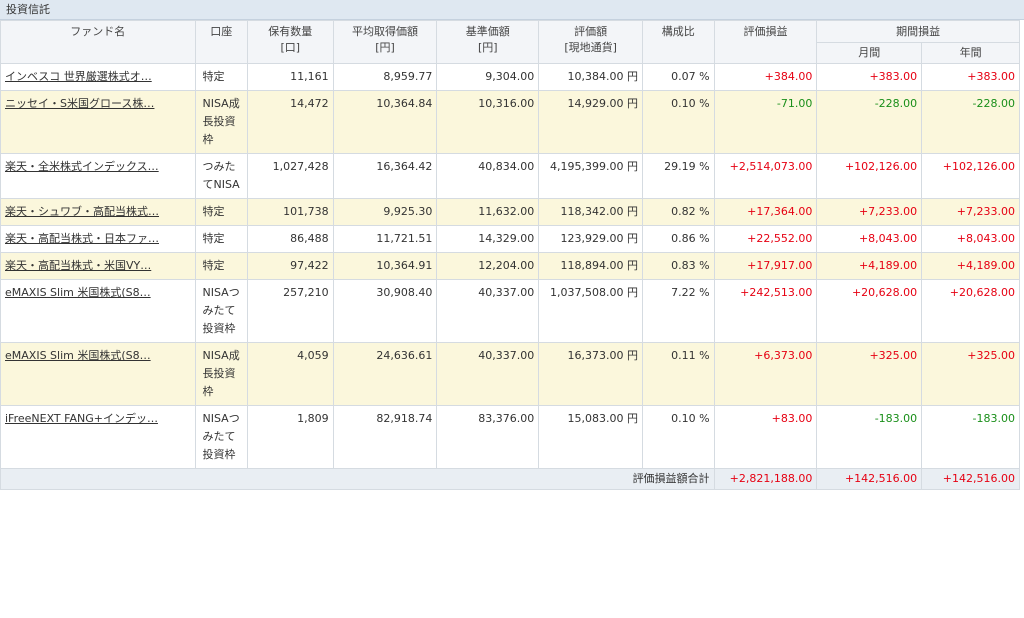 The image size is (1024, 618). I want to click on quantity-cell: 1,027,428, so click(290, 176).